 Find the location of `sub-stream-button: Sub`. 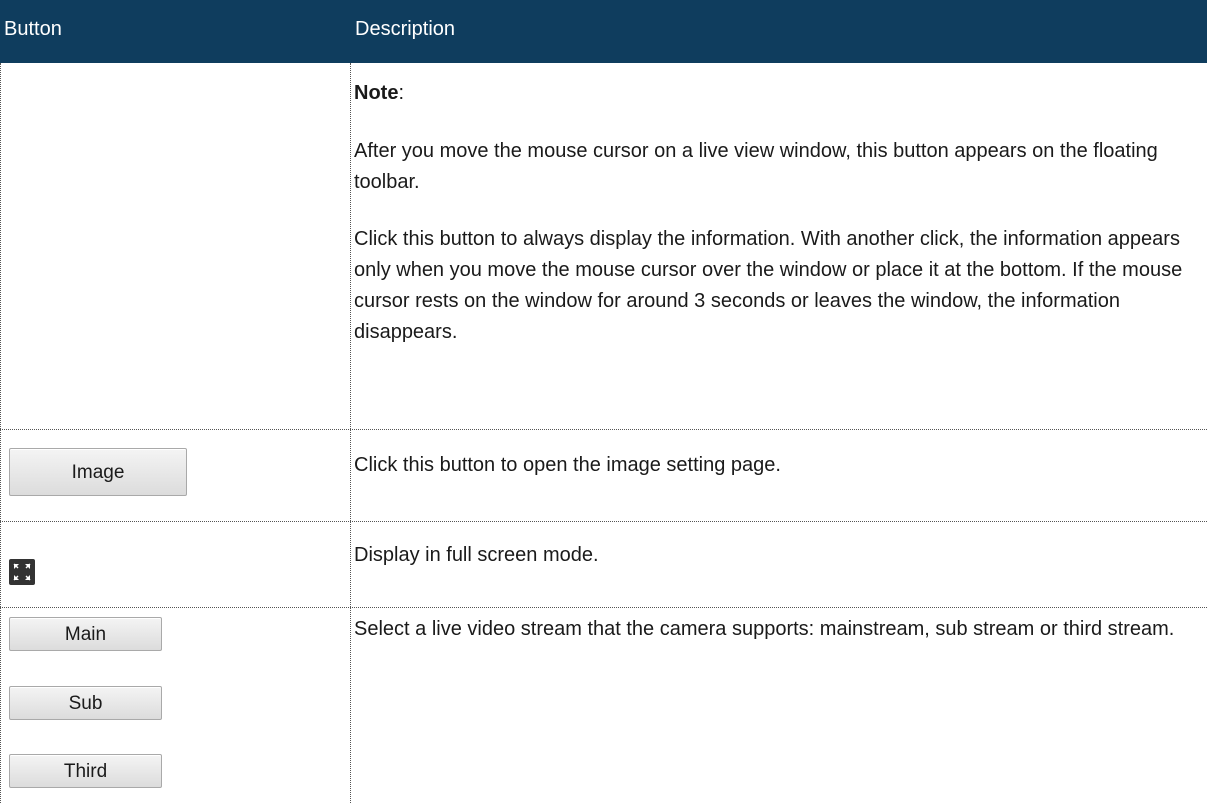

sub-stream-button: Sub is located at coordinates (85, 703).